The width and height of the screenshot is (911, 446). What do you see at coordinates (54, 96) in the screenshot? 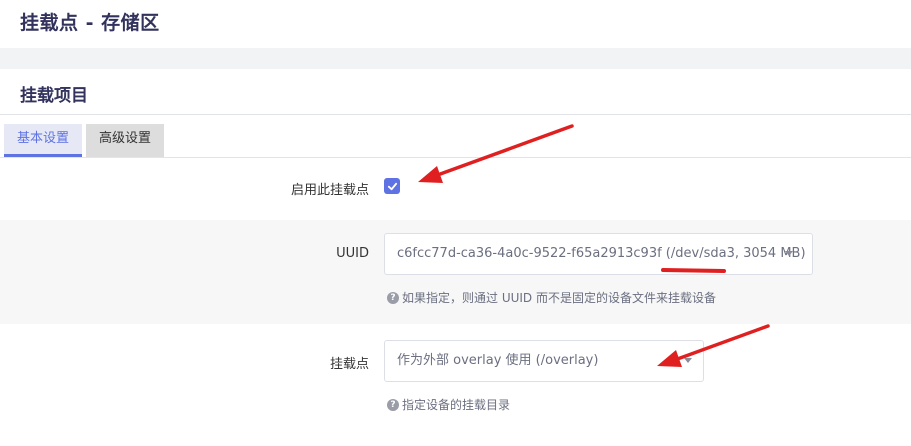
I see `section-title: 挂载项目` at bounding box center [54, 96].